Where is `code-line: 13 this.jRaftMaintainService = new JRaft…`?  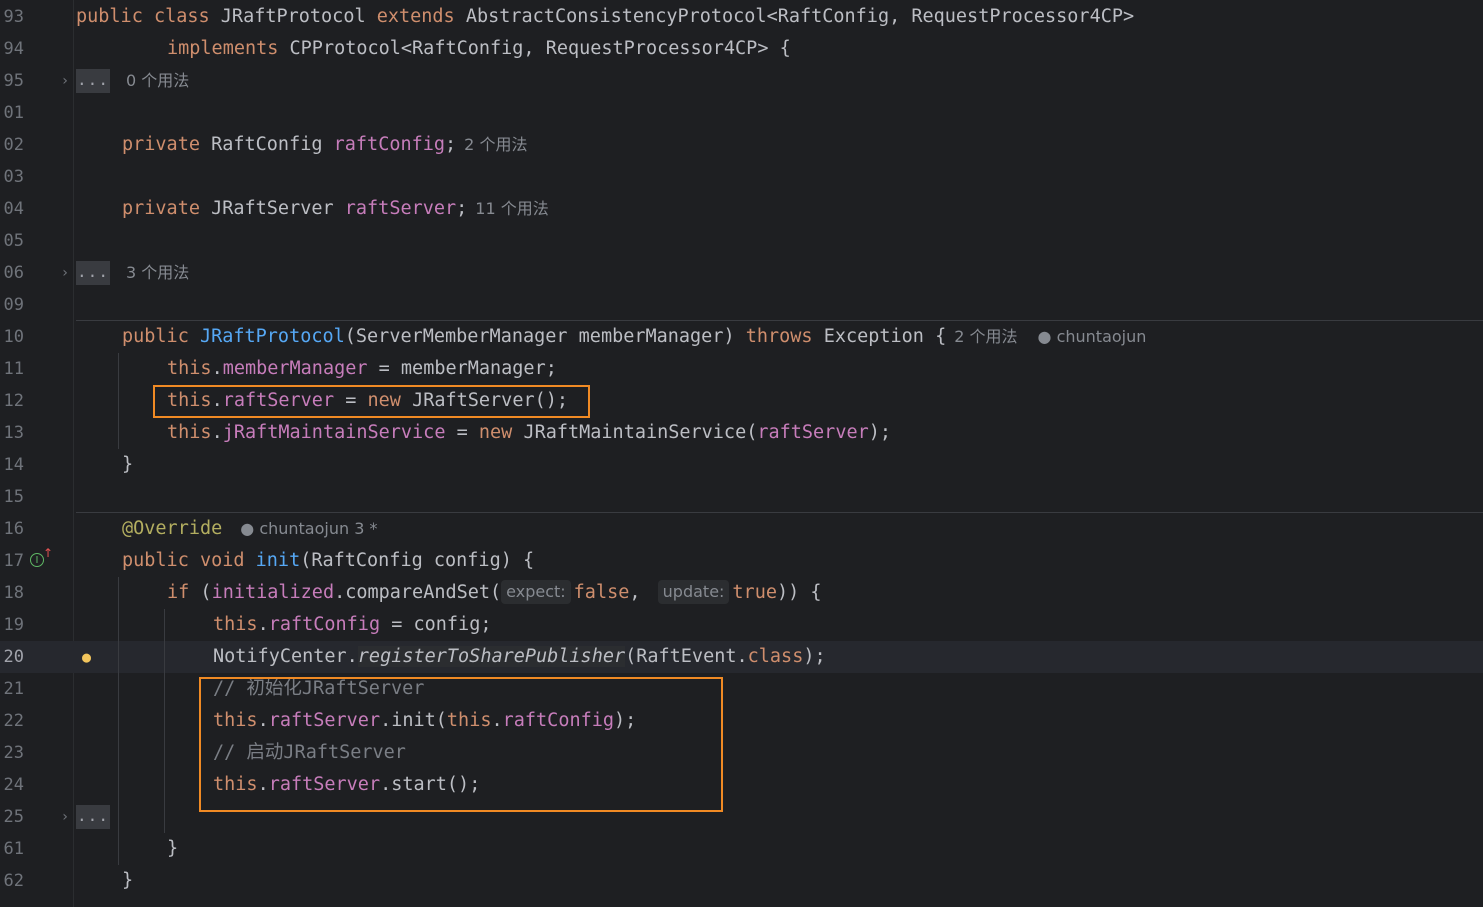 code-line: 13 this.jRaftMaintainService = new JRaft… is located at coordinates (741, 433).